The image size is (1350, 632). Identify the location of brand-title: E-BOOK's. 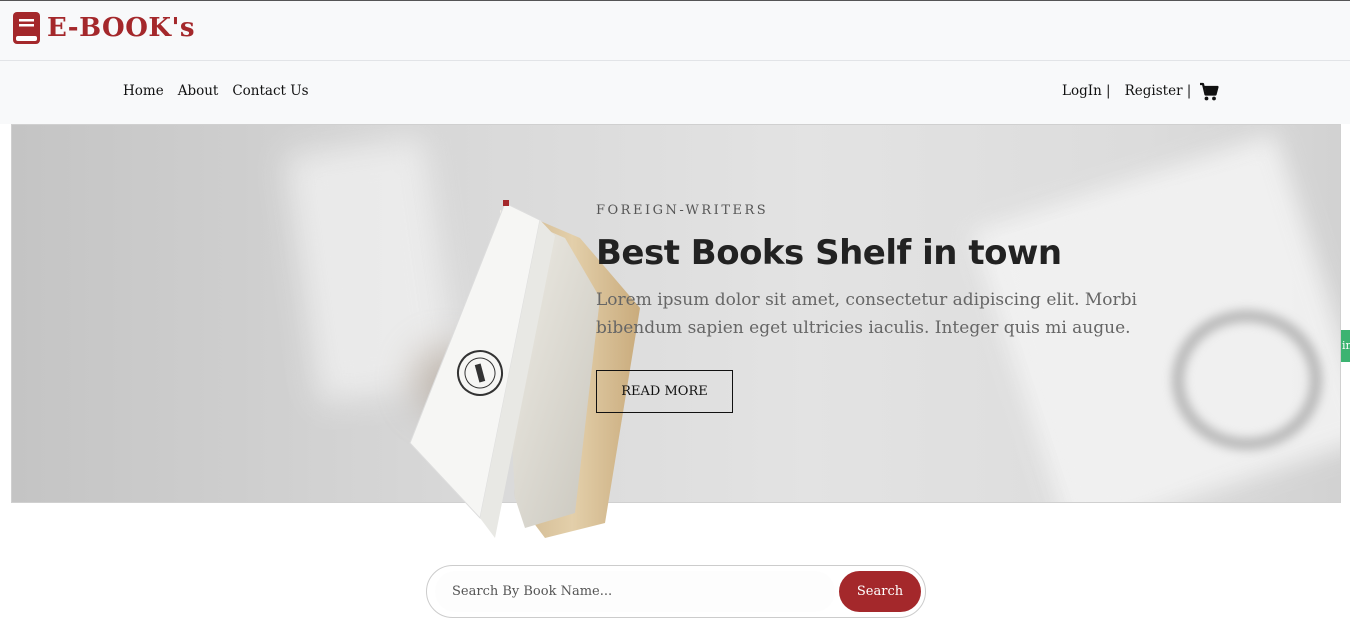
(121, 28).